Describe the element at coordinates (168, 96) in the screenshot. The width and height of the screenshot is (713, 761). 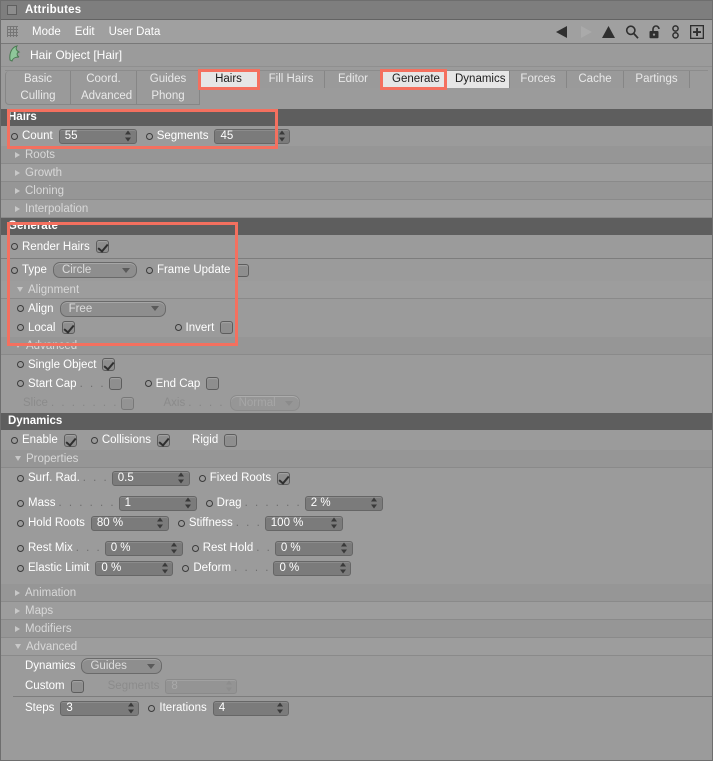
I see `tab-phong: Phong` at that location.